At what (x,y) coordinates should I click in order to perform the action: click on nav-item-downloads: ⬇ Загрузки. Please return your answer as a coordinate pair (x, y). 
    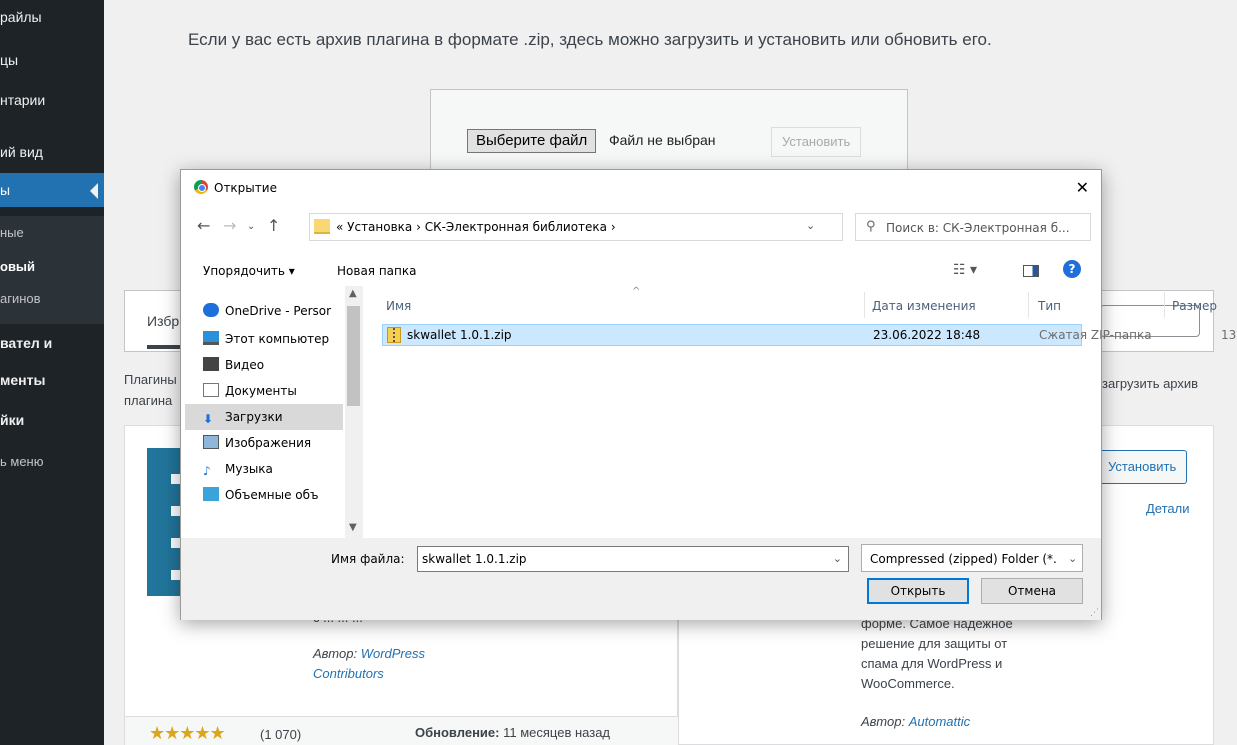
    Looking at the image, I should click on (264, 417).